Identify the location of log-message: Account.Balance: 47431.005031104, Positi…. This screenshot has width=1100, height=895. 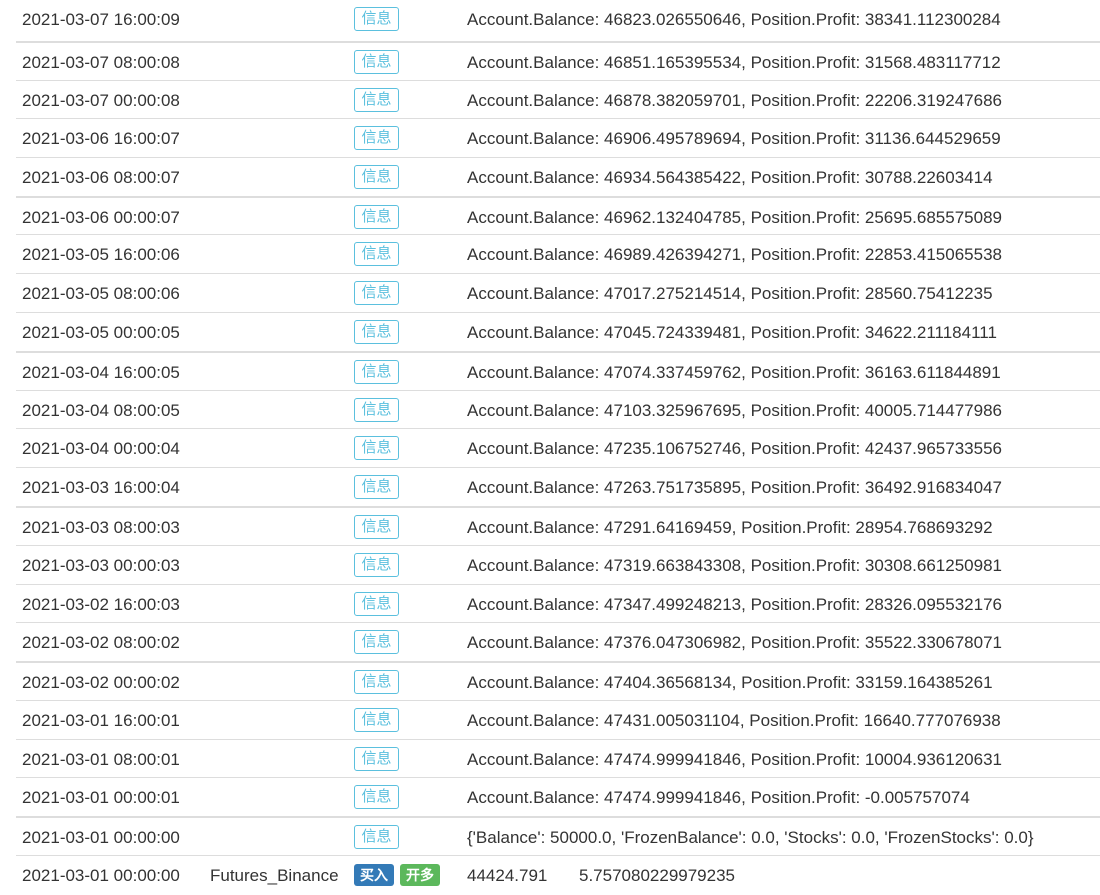
(734, 720).